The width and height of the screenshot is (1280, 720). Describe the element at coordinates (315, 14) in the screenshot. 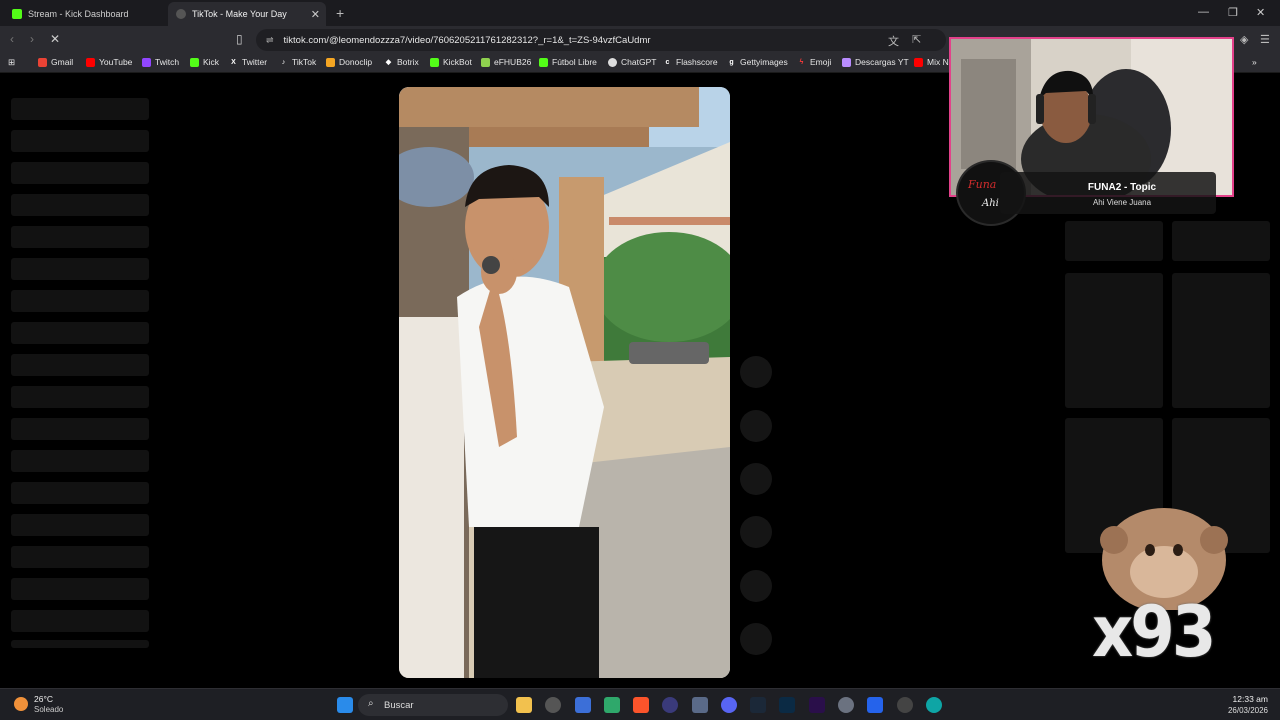

I see `close-tab-icon: ✕` at that location.